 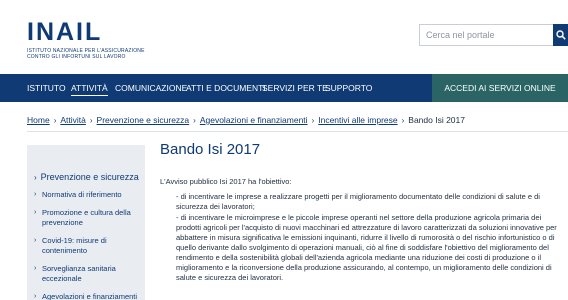 I want to click on breadcrumb-agevolazioni: Agevolazioni e finanziamenti, so click(x=254, y=120).